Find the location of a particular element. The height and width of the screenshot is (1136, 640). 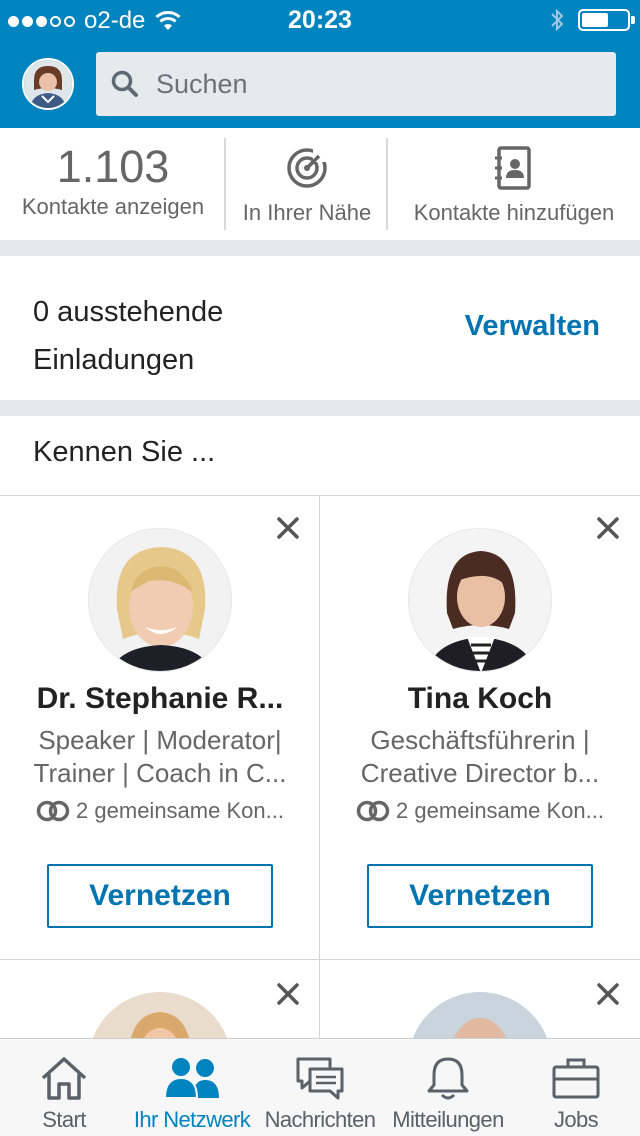

profile-name: Tina Koch is located at coordinates (480, 699).